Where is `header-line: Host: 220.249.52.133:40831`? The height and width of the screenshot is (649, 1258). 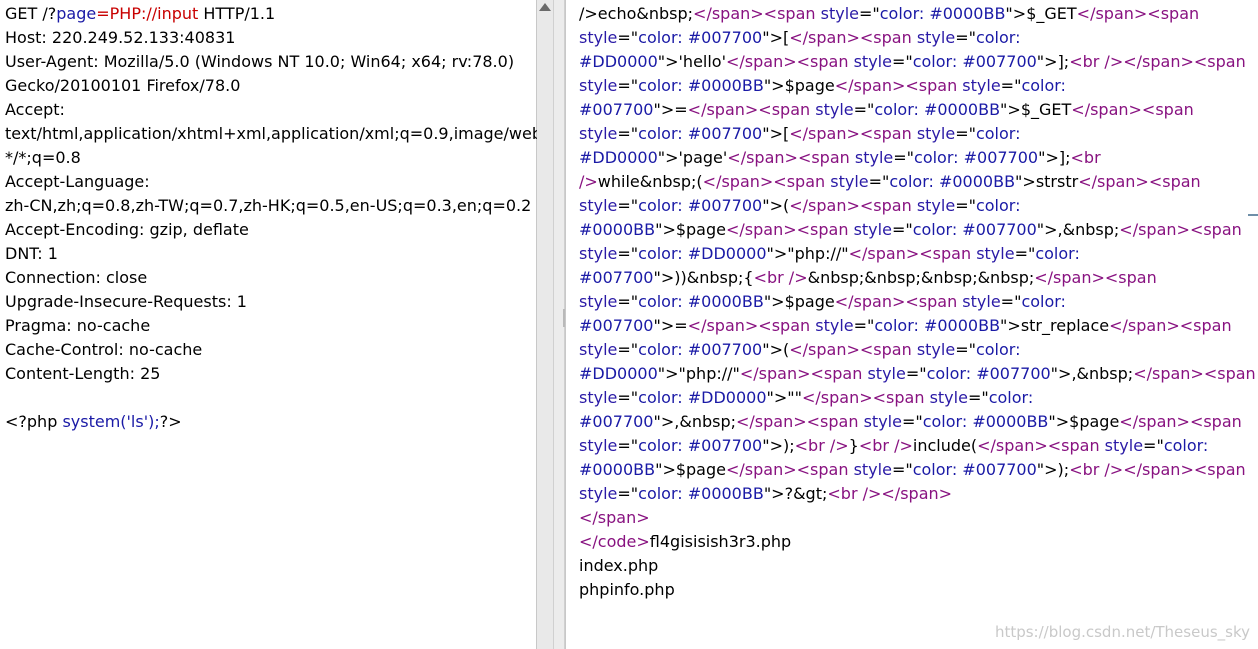
header-line: Host: 220.249.52.133:40831 is located at coordinates (120, 37).